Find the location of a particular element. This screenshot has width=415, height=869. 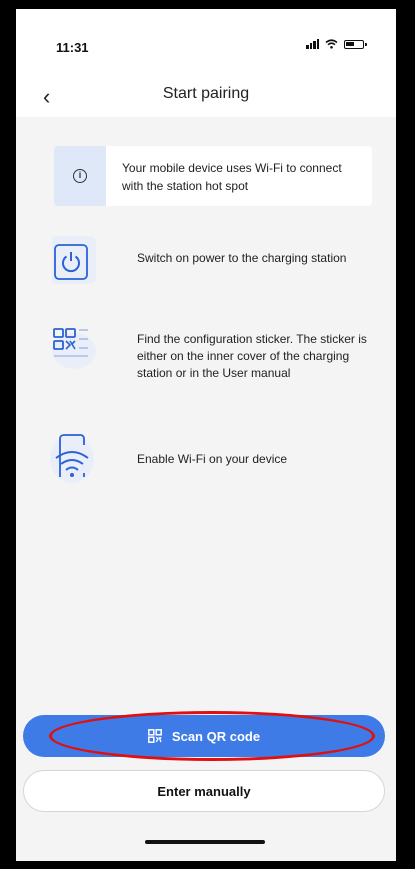

wifi-phone-icon is located at coordinates (72, 458).